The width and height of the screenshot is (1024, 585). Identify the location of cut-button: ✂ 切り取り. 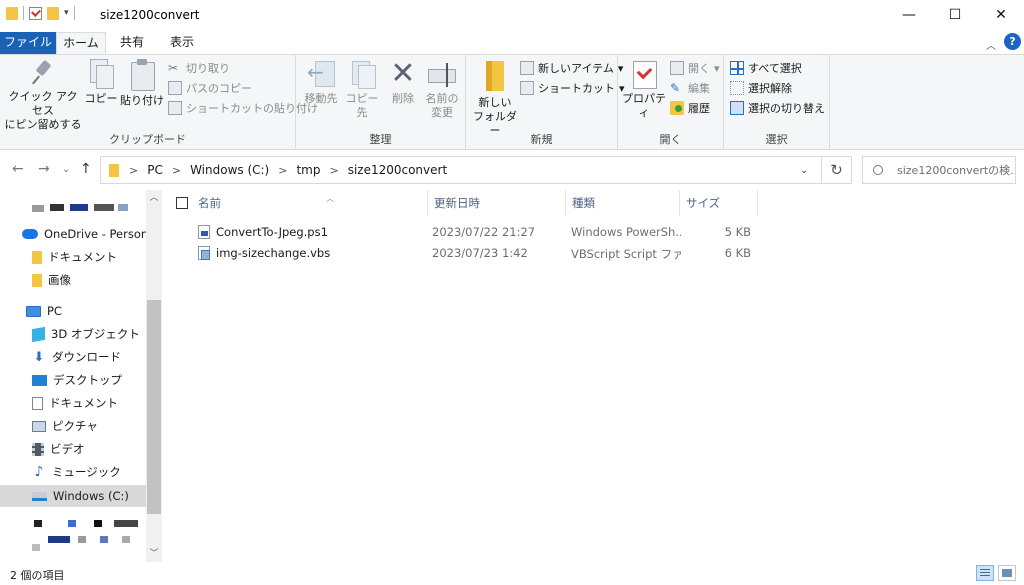
(199, 68).